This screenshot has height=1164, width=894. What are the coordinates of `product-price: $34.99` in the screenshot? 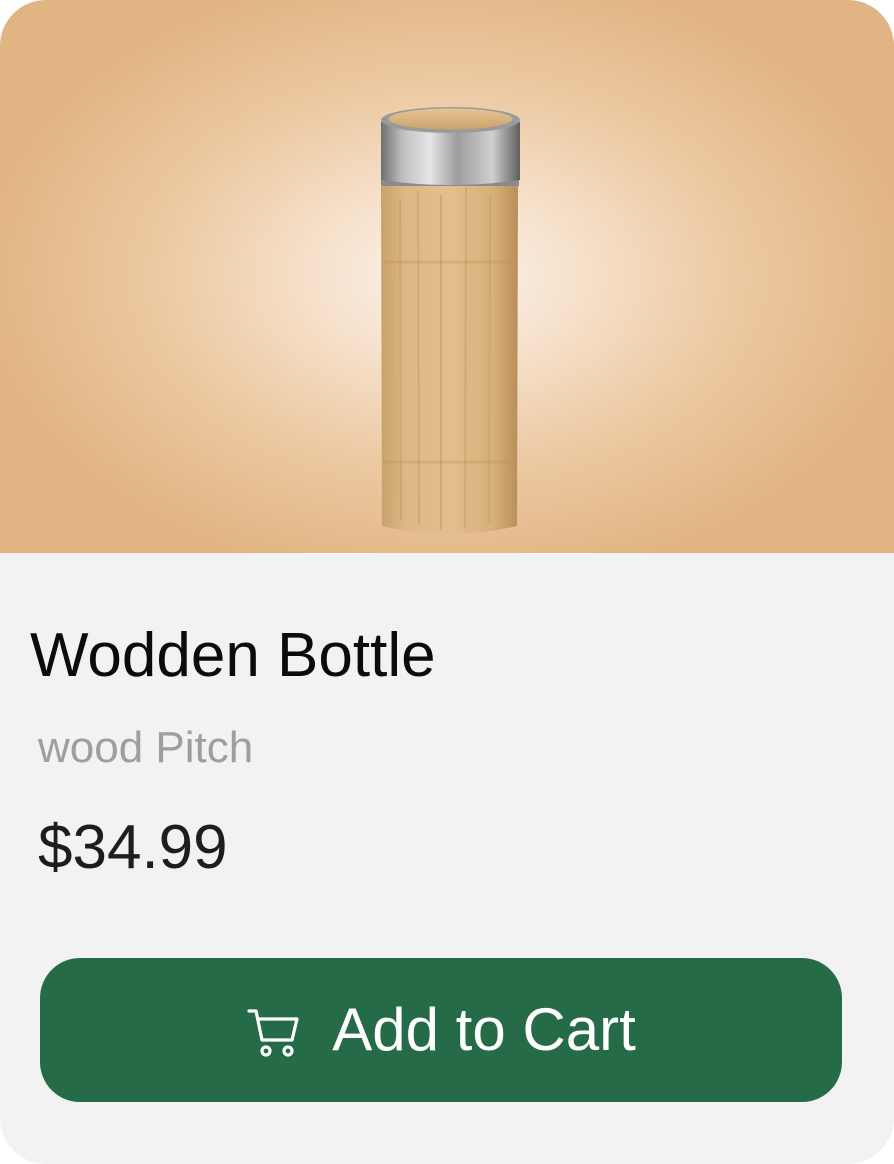 It's located at (133, 847).